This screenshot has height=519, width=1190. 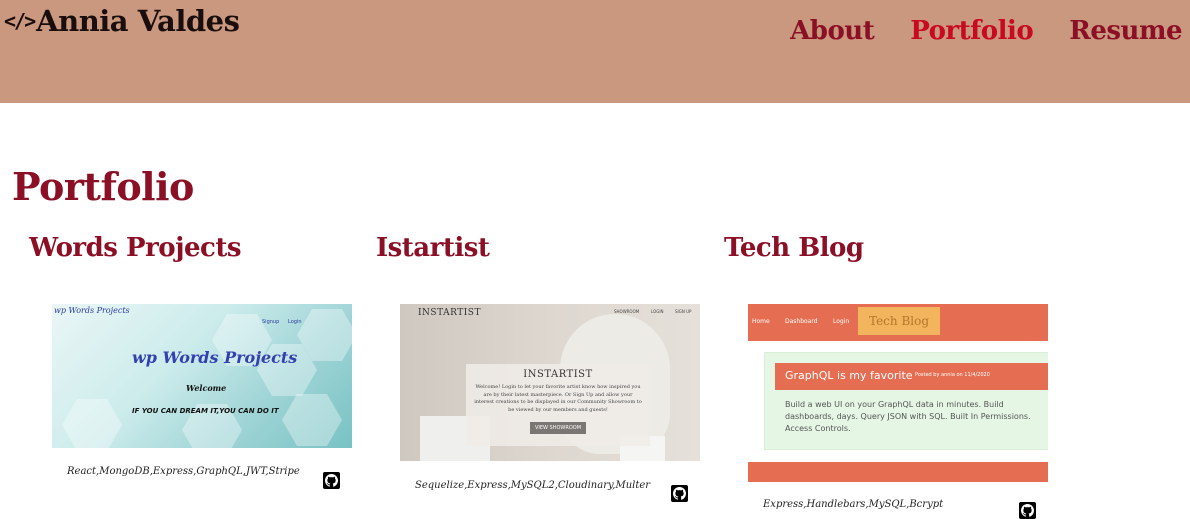 What do you see at coordinates (801, 321) in the screenshot?
I see `thumb-nav-dashboard: Dashboard` at bounding box center [801, 321].